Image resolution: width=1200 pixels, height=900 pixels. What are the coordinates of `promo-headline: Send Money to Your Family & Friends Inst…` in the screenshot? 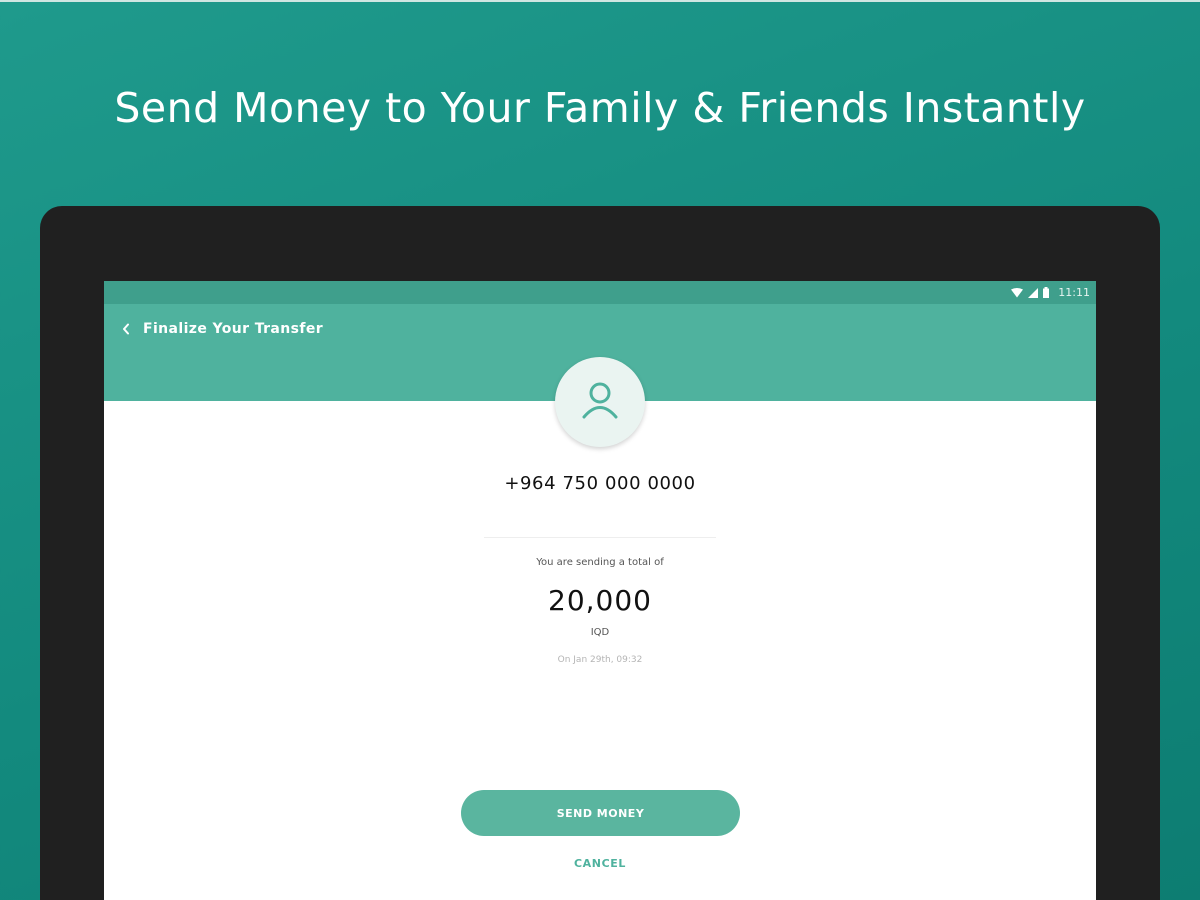 It's located at (600, 108).